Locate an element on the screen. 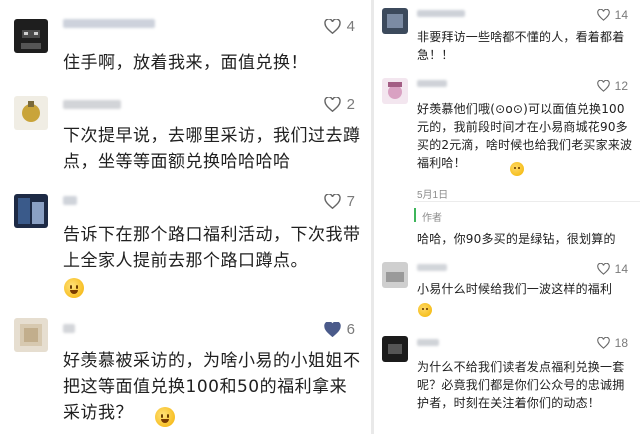 This screenshot has height=434, width=640. like-count: 12 is located at coordinates (621, 86).